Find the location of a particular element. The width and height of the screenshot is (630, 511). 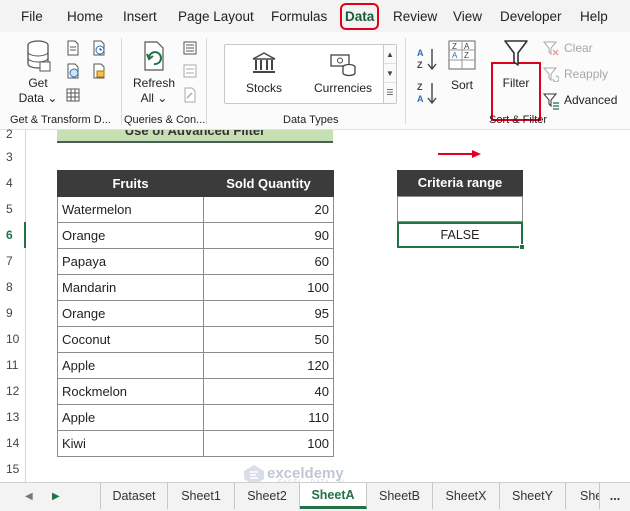

row-number: 13 is located at coordinates (13, 417).